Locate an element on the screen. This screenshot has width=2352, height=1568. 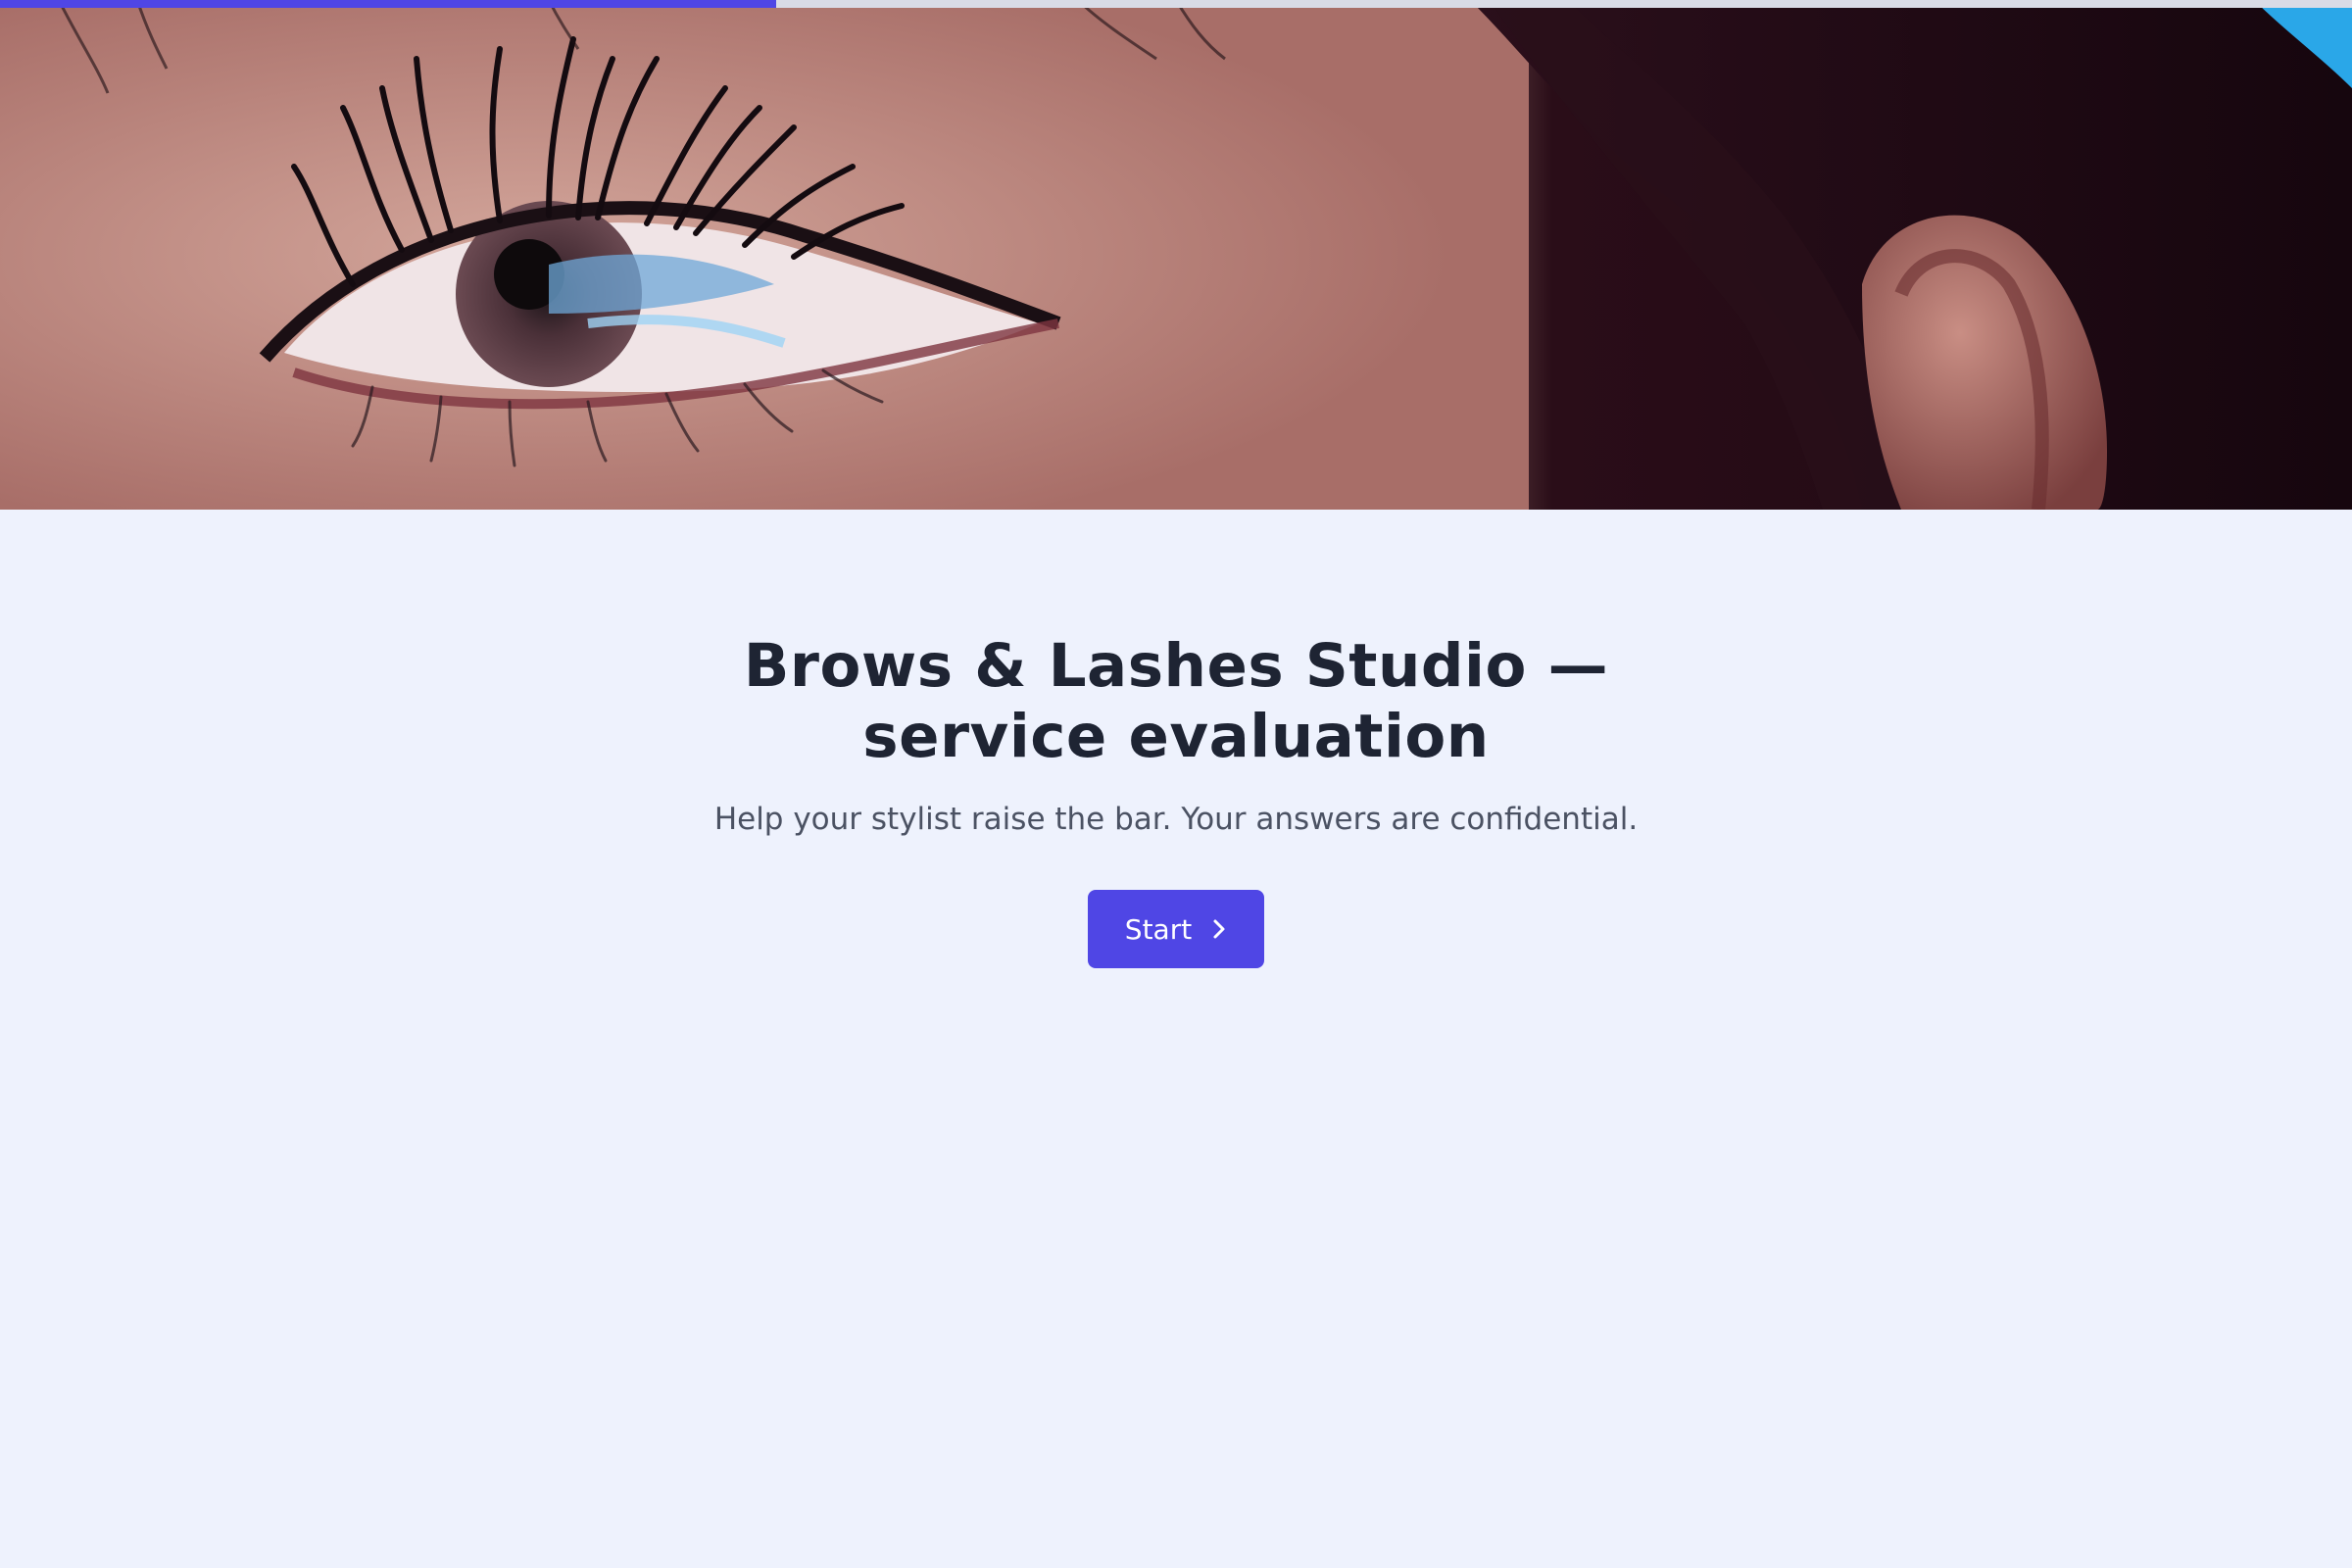
chevron-right-icon is located at coordinates (1219, 929).